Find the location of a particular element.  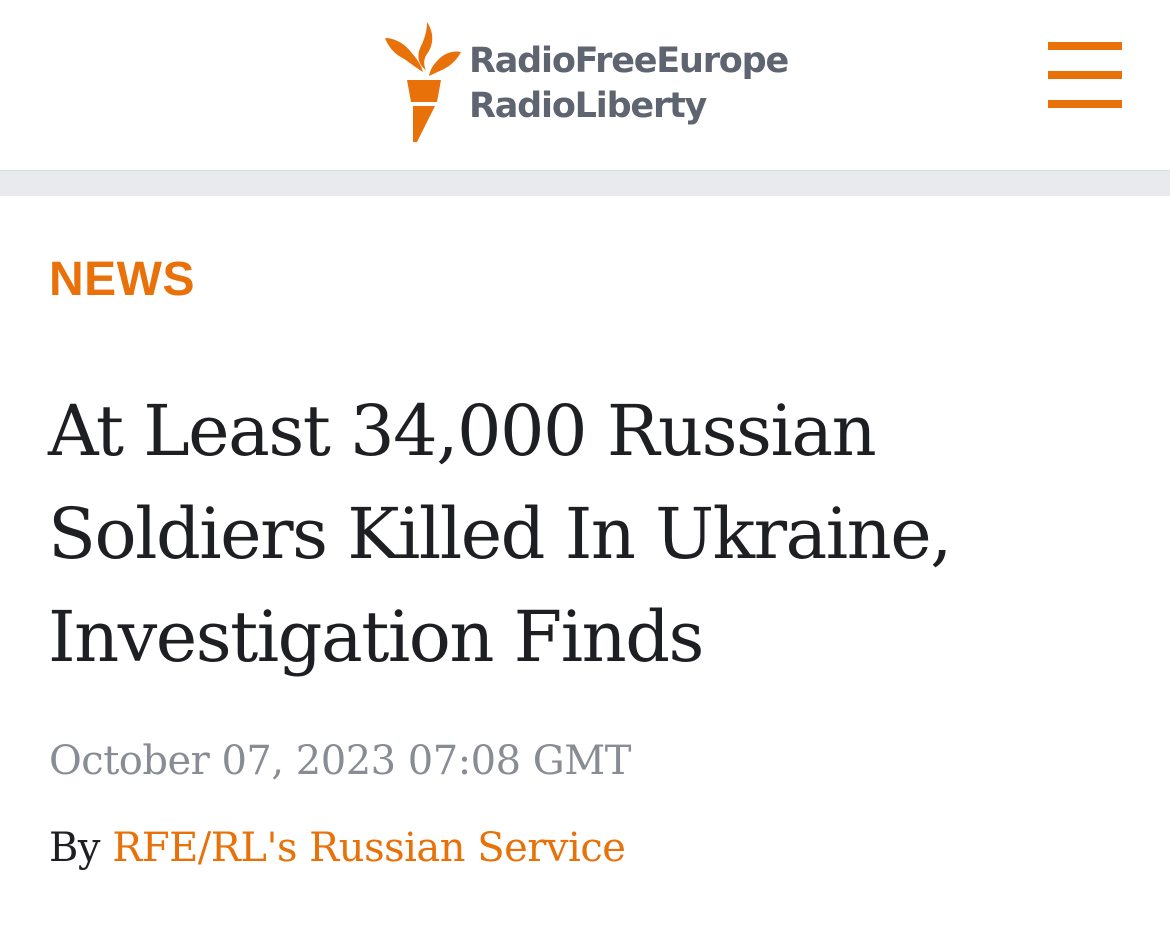

site-logo-link: RadioFreeEurope RadioLiberty is located at coordinates (586, 82).